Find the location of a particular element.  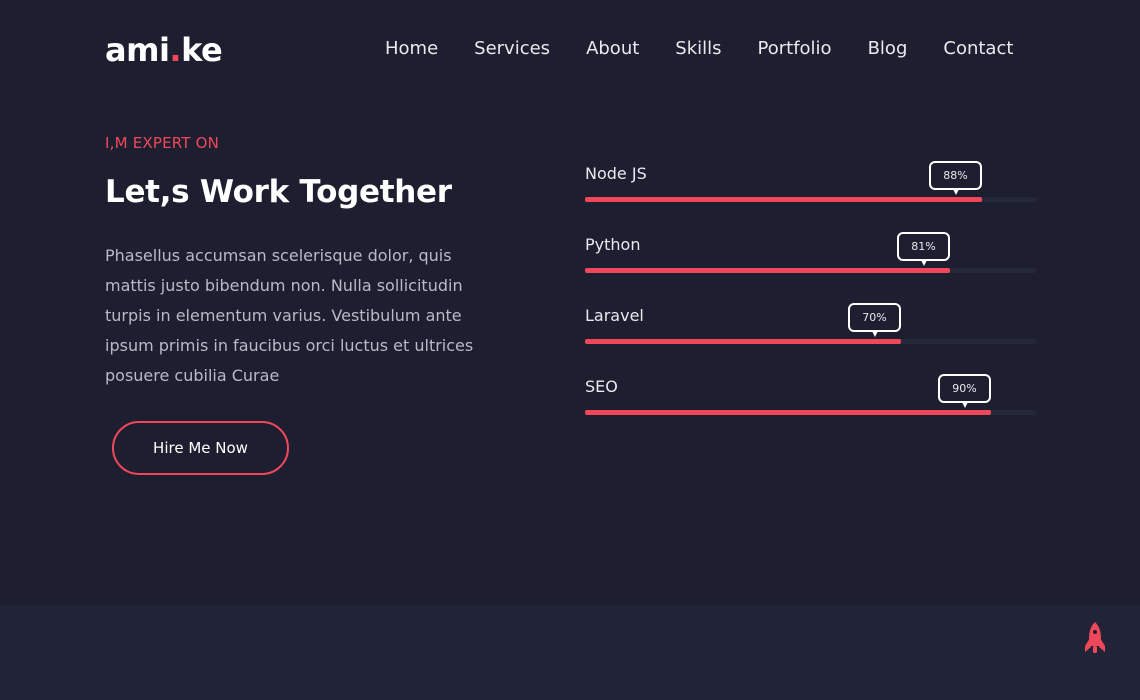

next-section-band is located at coordinates (570, 652).